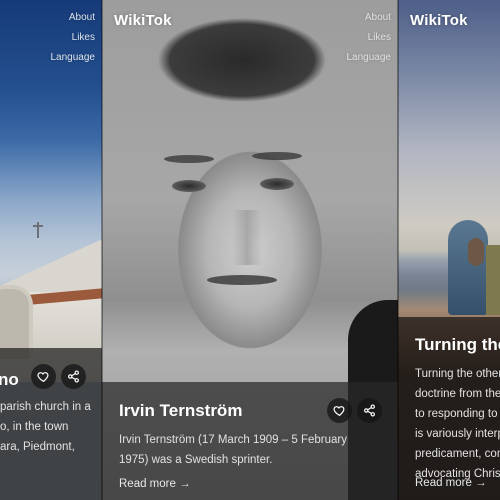 This screenshot has height=500, width=500. I want to click on description-line: is variously interp, so click(457, 434).